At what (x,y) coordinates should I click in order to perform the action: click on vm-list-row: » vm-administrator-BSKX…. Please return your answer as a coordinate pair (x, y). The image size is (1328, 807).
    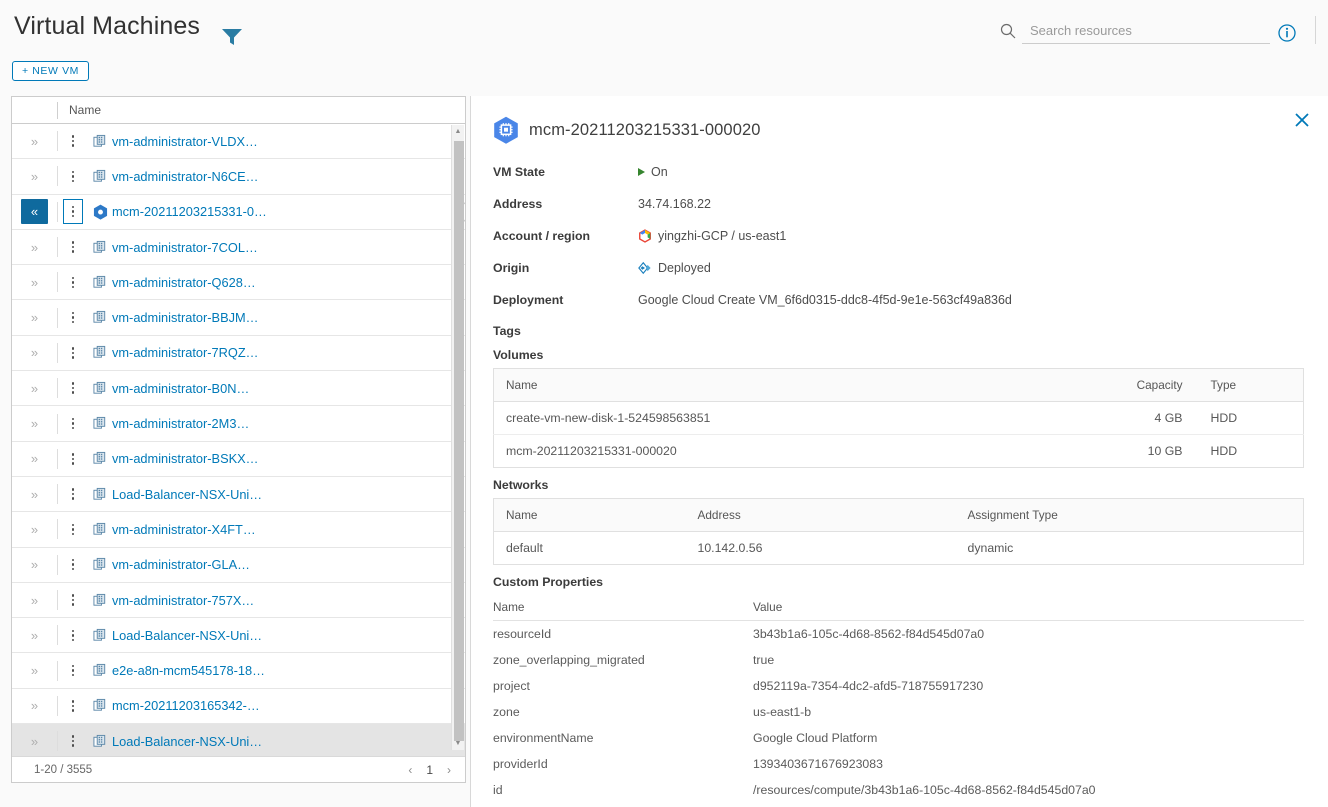
    Looking at the image, I should click on (238, 459).